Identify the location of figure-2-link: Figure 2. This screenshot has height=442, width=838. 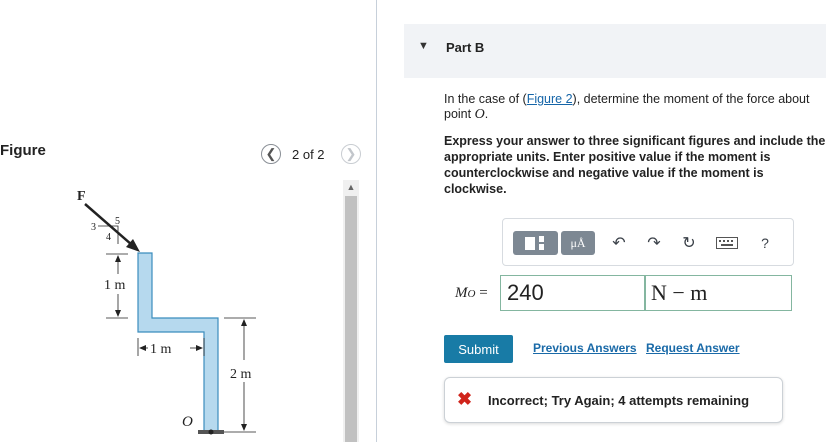
(550, 99).